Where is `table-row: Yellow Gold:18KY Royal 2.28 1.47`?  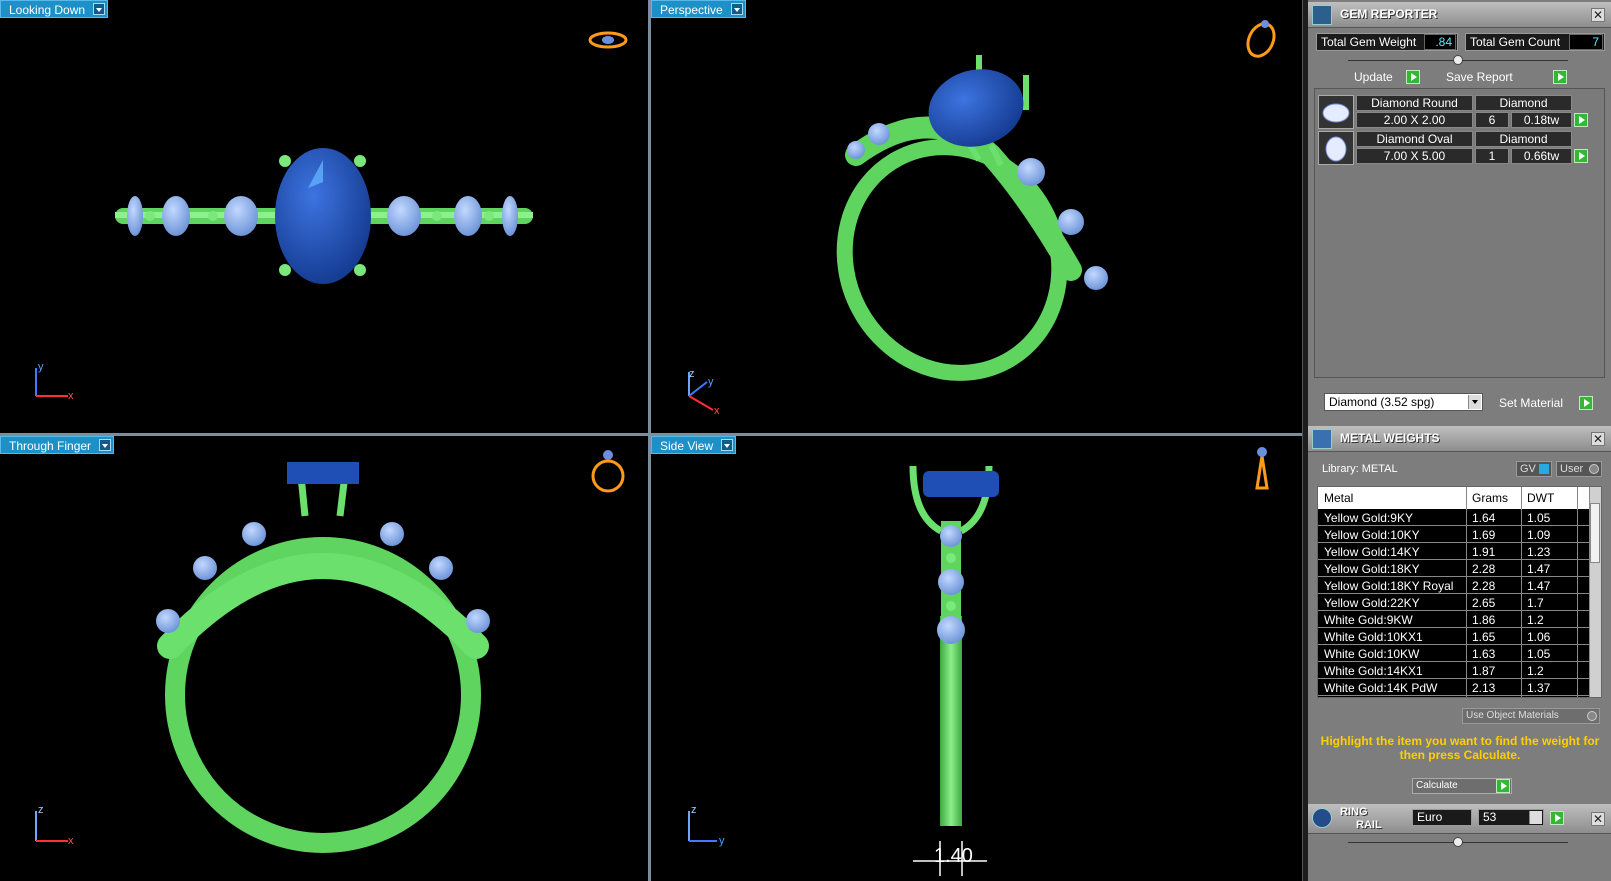 table-row: Yellow Gold:18KY Royal 2.28 1.47 is located at coordinates (1454, 585).